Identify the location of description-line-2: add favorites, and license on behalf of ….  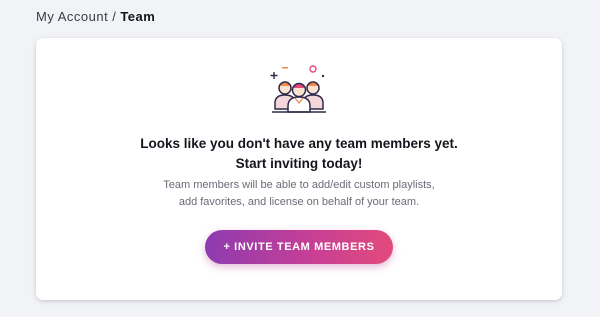
(299, 202).